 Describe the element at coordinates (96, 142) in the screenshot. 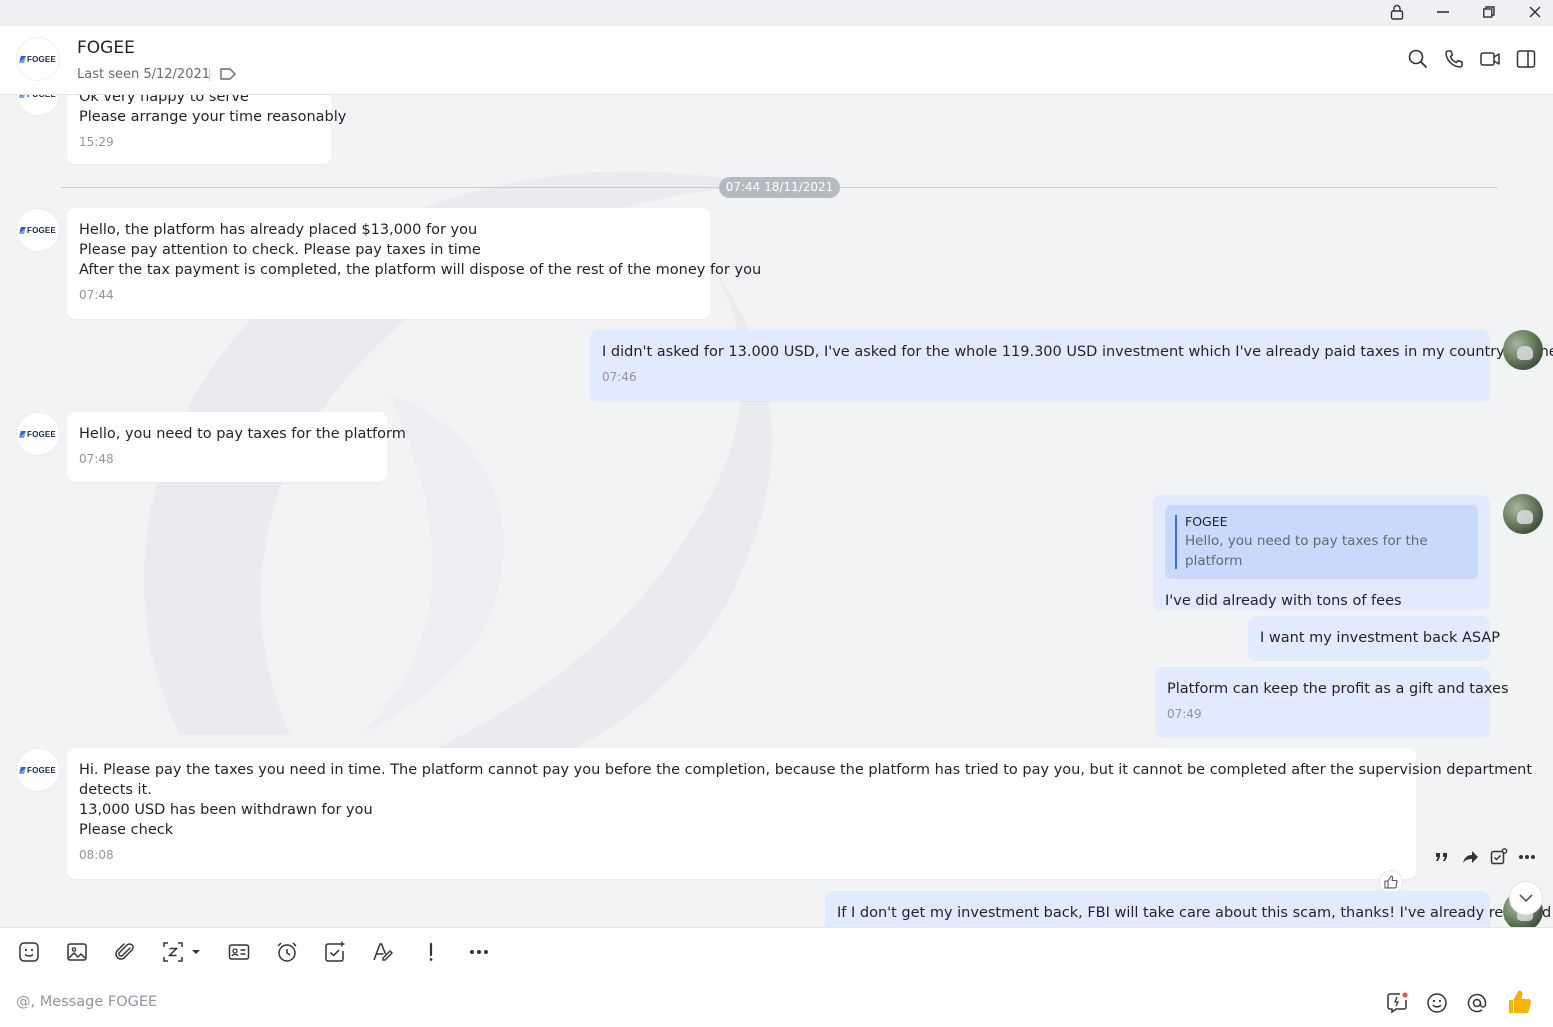

I see `message-time: 15:29` at that location.